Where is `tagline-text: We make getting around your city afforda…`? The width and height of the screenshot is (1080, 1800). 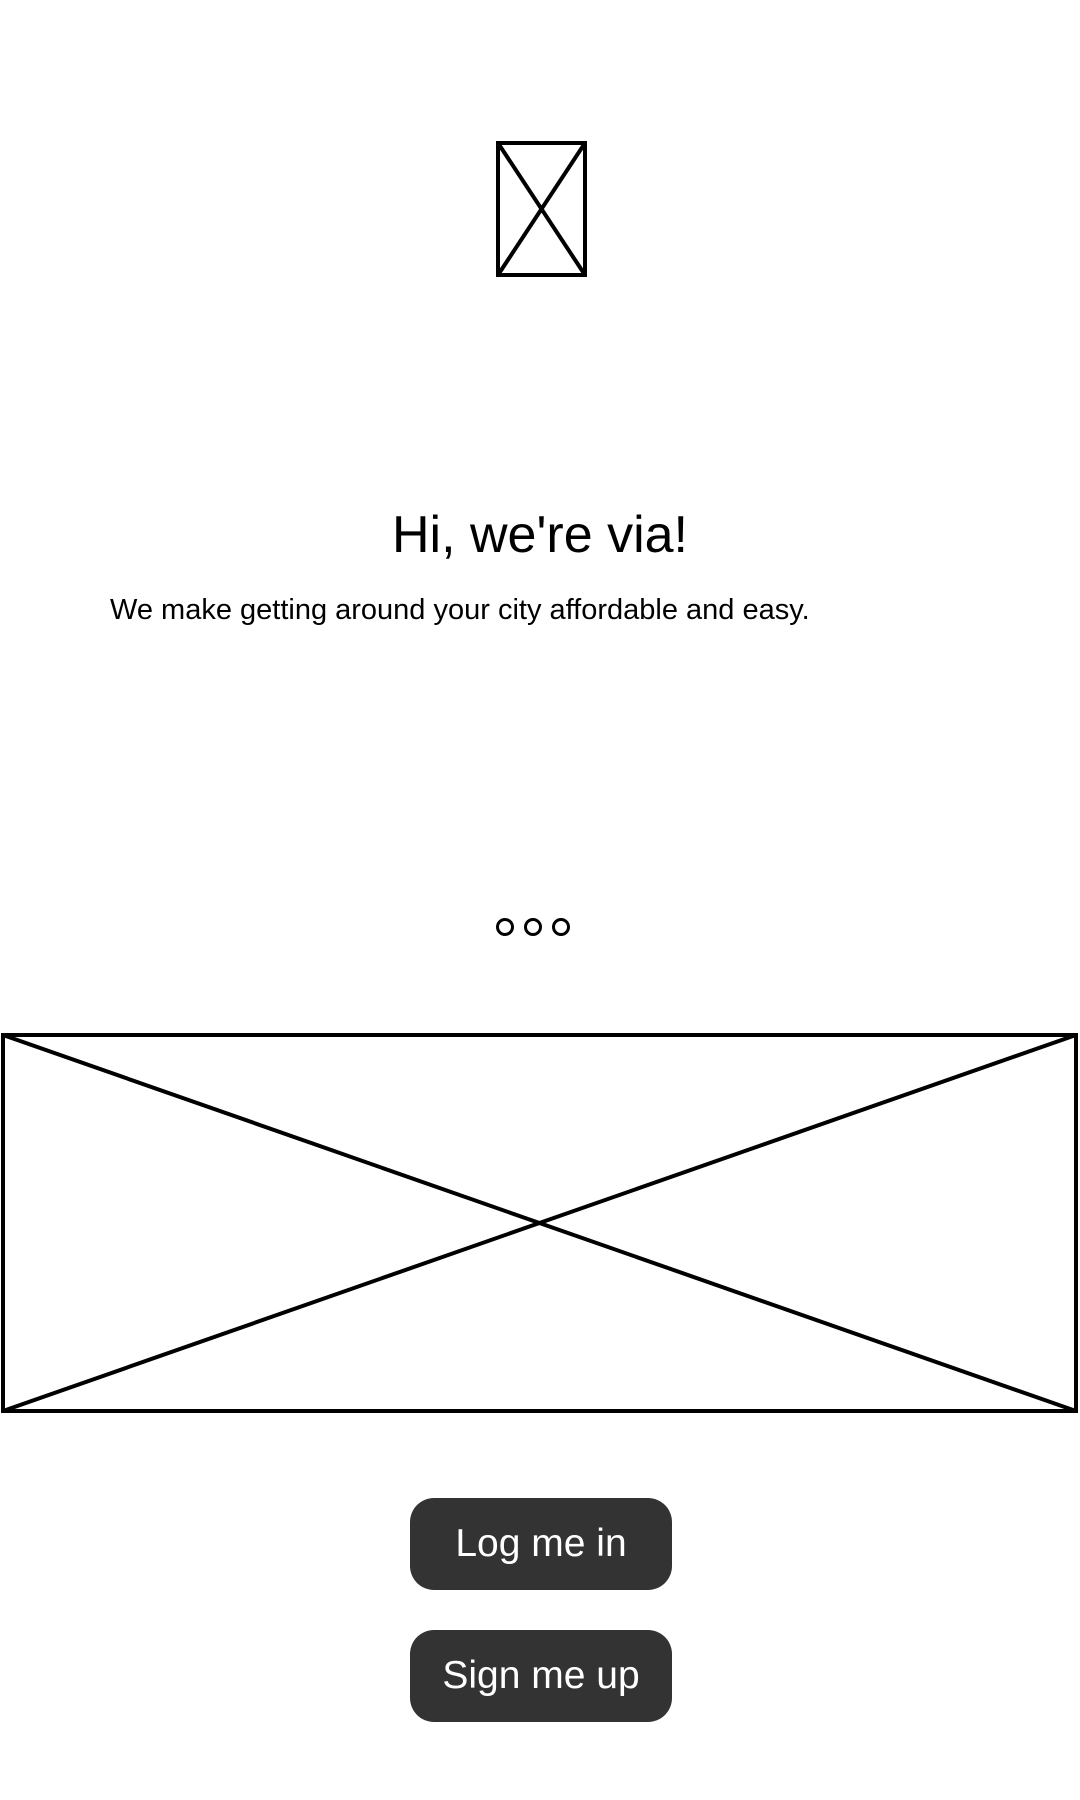
tagline-text: We make getting around your city afforda… is located at coordinates (460, 610).